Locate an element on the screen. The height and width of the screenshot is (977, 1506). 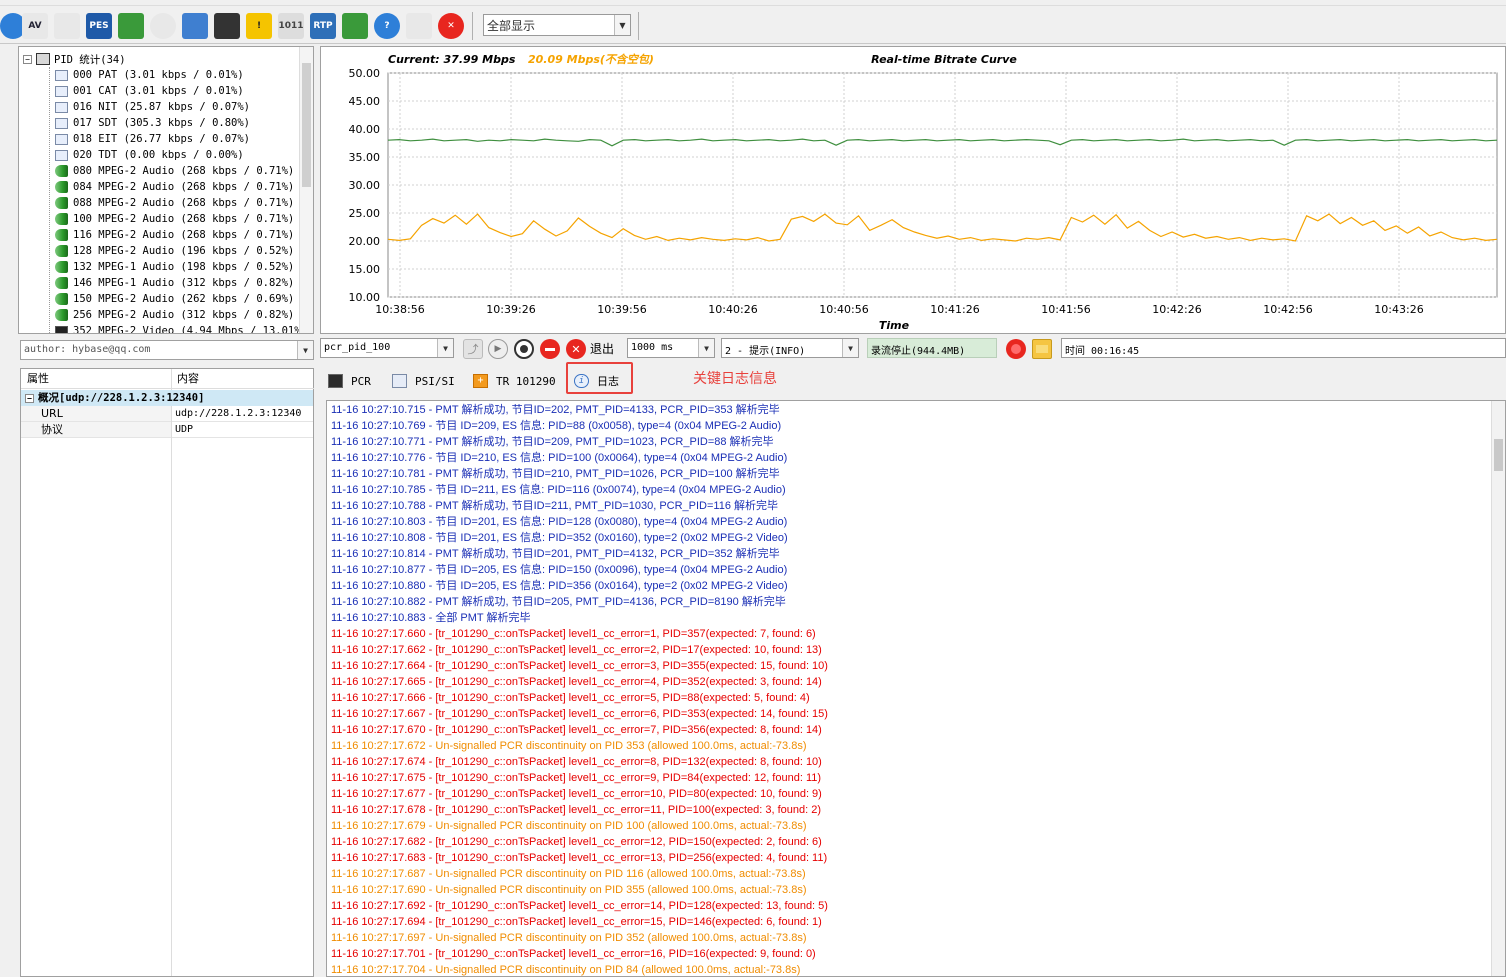
list-button is located at coordinates (419, 26).